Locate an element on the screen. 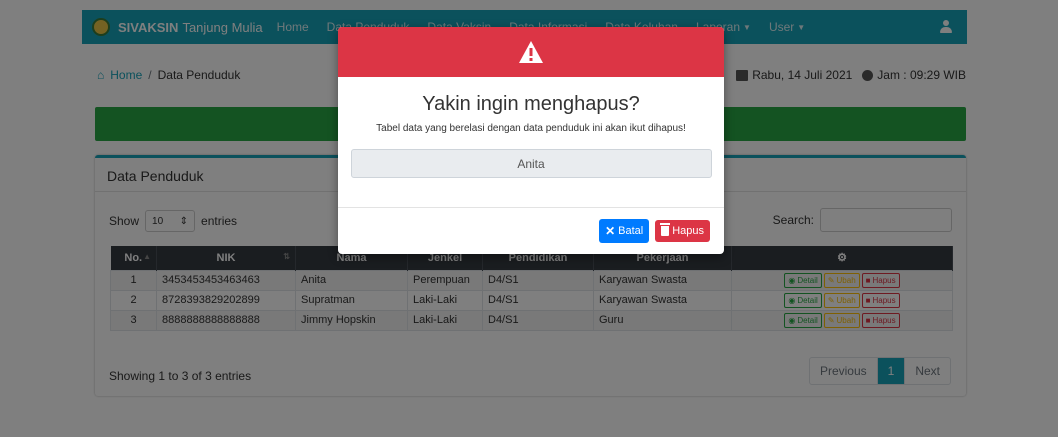 This screenshot has height=437, width=1058. confirm-delete-button: Hapus is located at coordinates (682, 231).